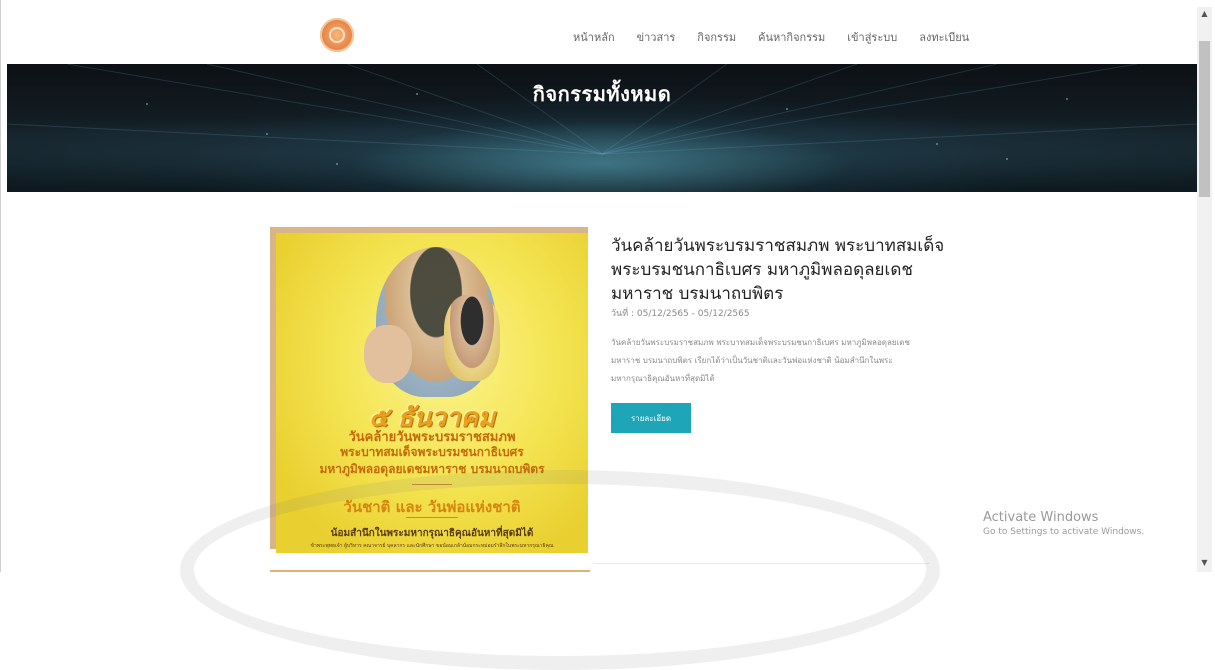 The height and width of the screenshot is (670, 1215). What do you see at coordinates (1204, 289) in the screenshot?
I see `scrollbar: ▲ ▼` at bounding box center [1204, 289].